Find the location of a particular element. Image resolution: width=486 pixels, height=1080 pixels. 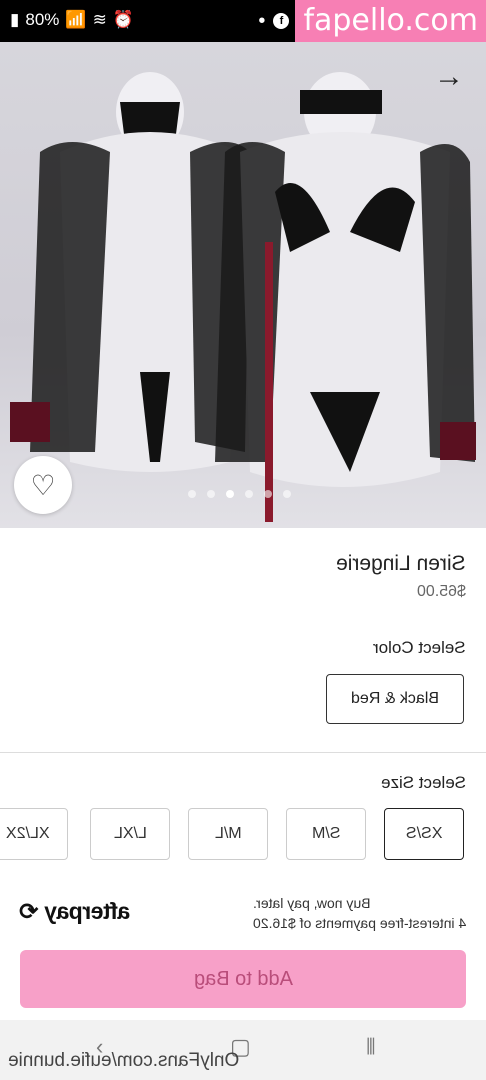

favorite-heart-icon: ♡ is located at coordinates (43, 485).